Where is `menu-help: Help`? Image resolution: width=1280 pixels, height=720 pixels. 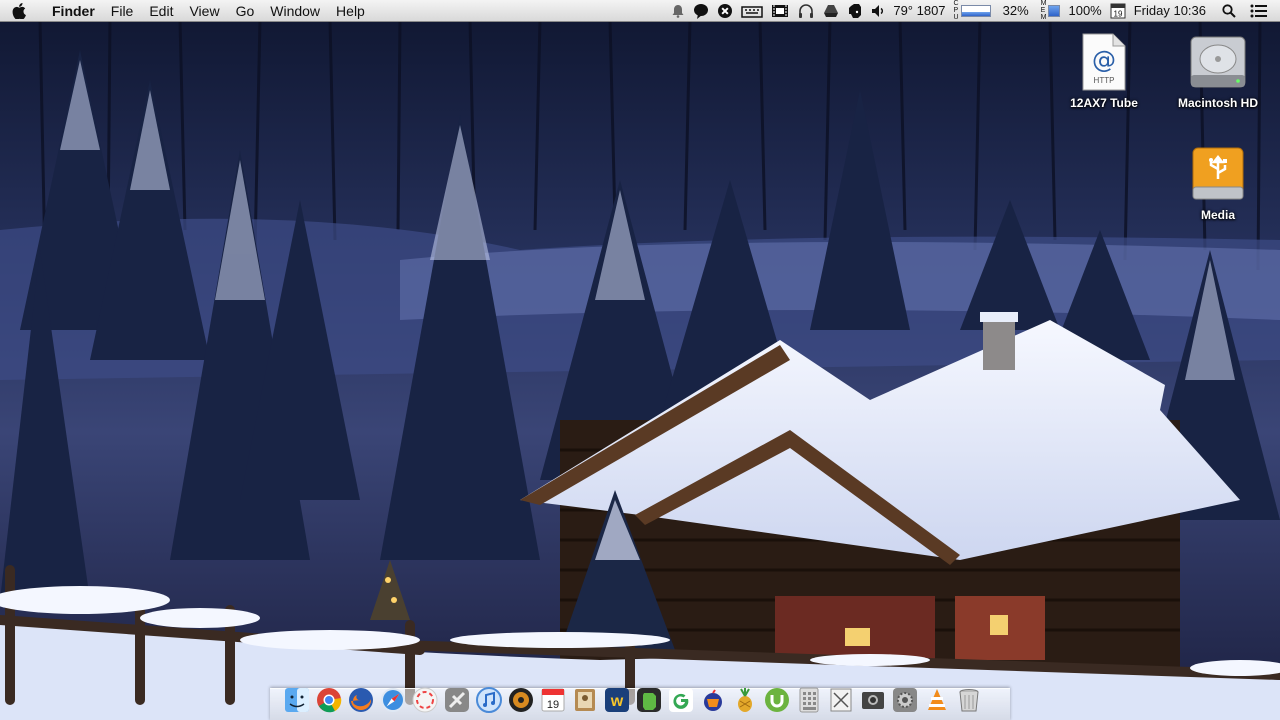
menu-help: Help is located at coordinates (350, 11).